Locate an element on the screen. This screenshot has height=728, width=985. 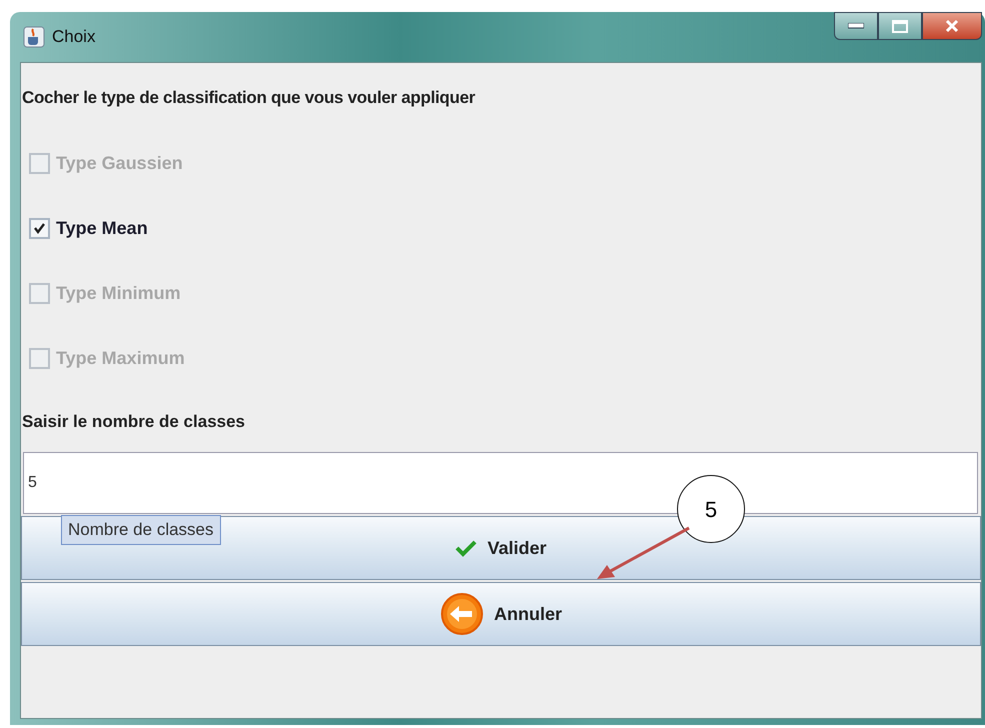
minimize-icon is located at coordinates (856, 26).